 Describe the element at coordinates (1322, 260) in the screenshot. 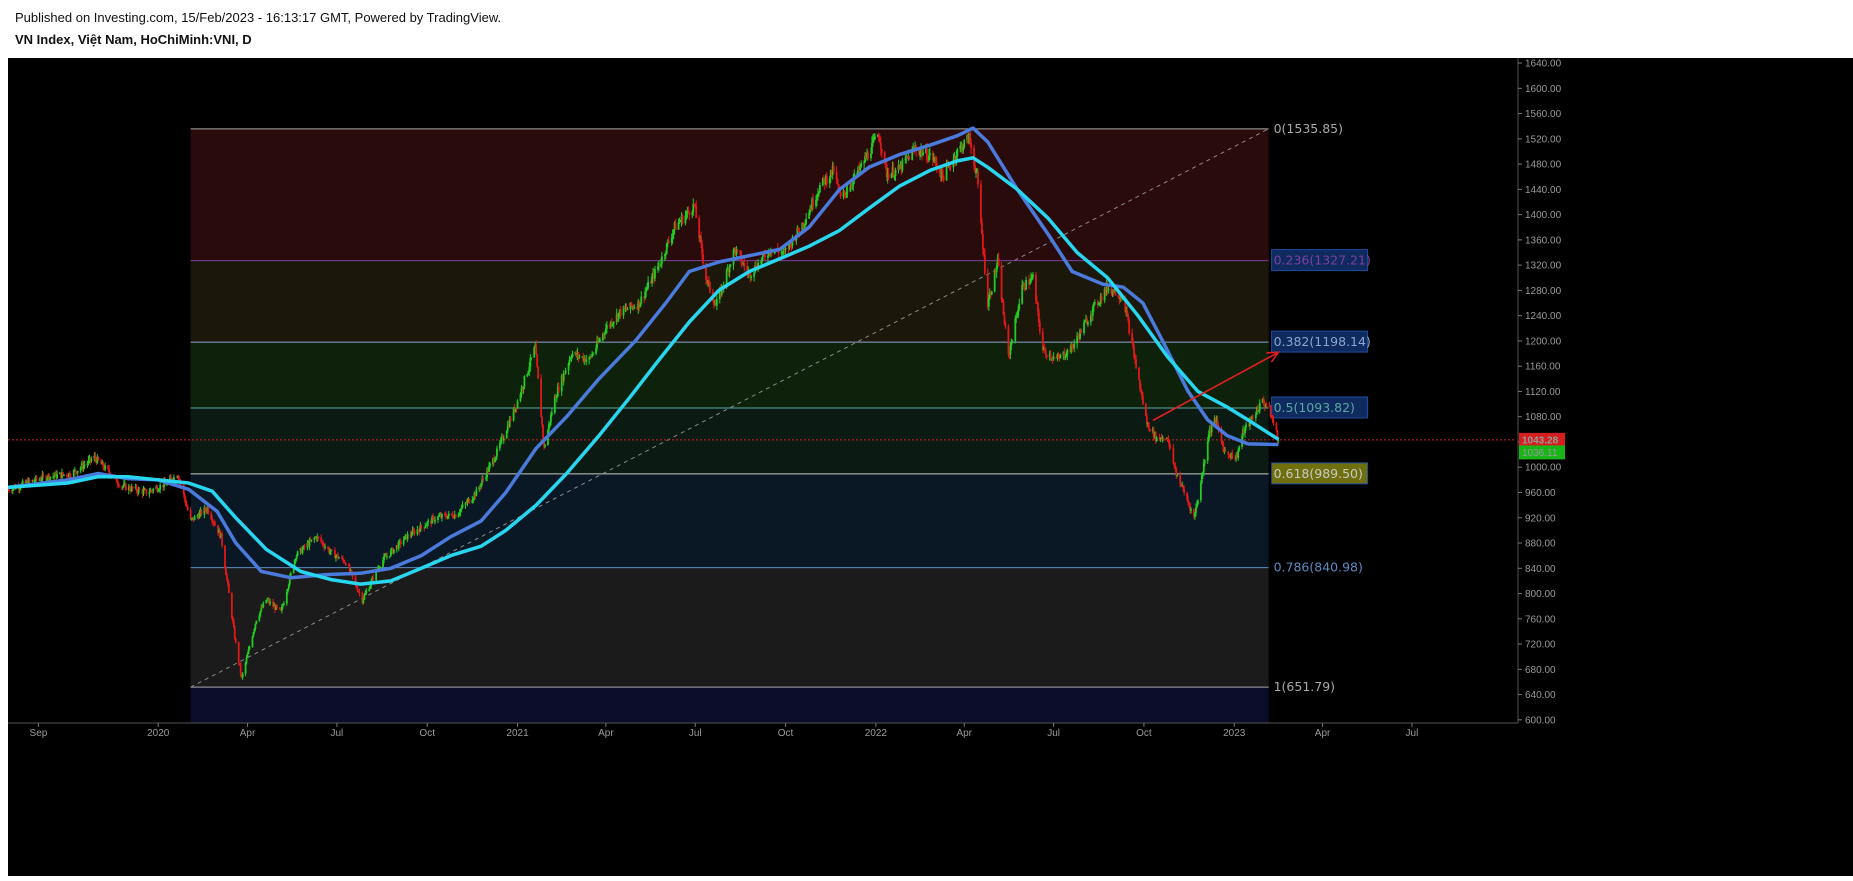

I see `fib-label: 0.236(1327.21)` at that location.